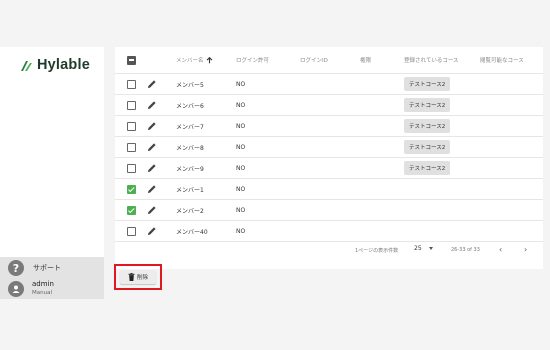 This screenshot has height=350, width=550. I want to click on header-role: 権限, so click(365, 60).